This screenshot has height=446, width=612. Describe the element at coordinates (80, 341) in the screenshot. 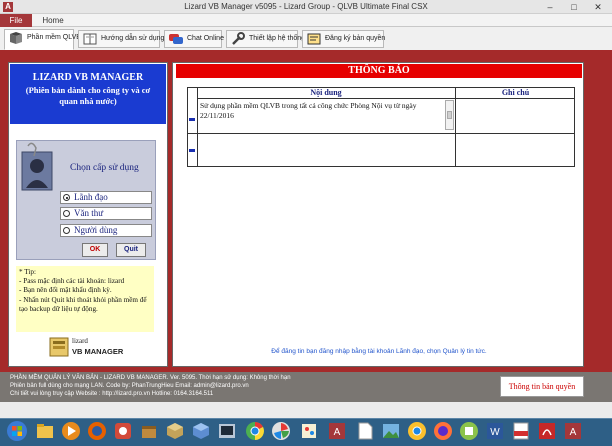

I see `logo-text-lizard: lizard` at that location.